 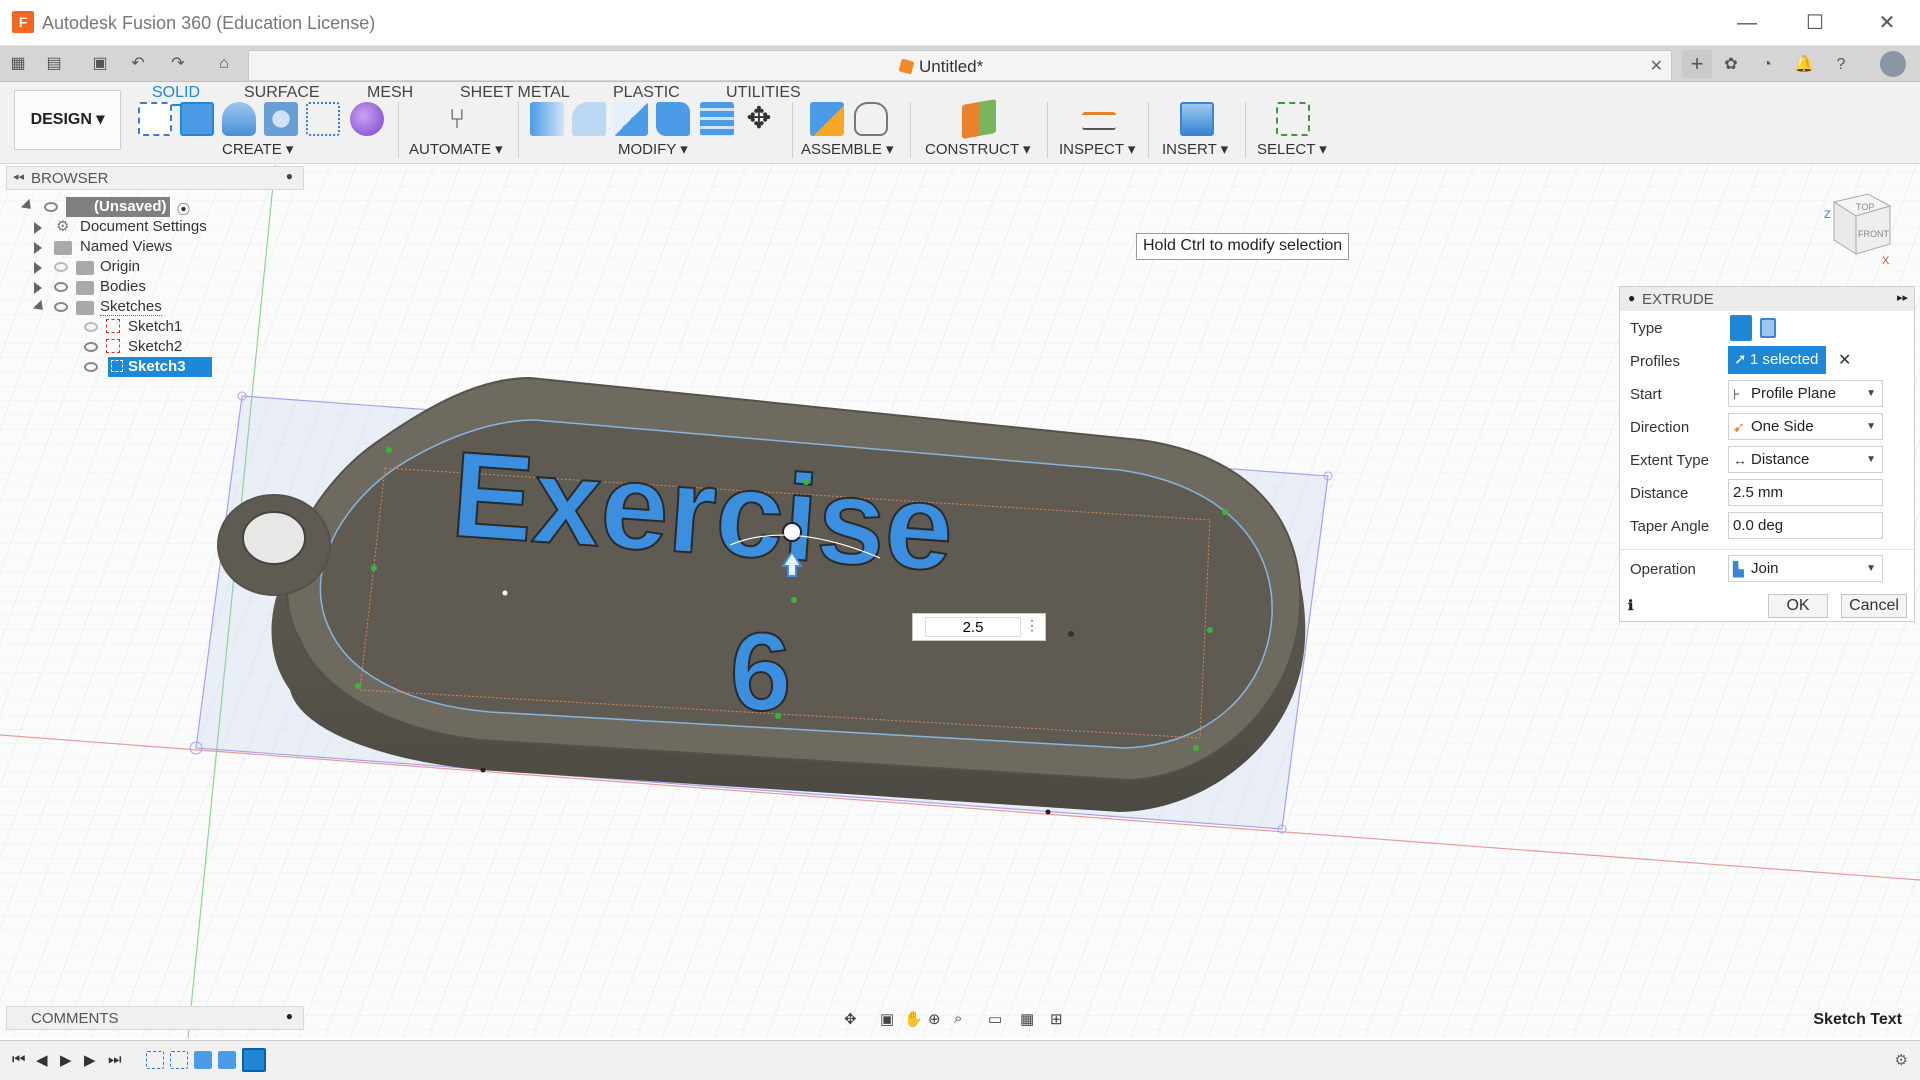 What do you see at coordinates (792, 532) in the screenshot?
I see `extrude-manipulator-origin` at bounding box center [792, 532].